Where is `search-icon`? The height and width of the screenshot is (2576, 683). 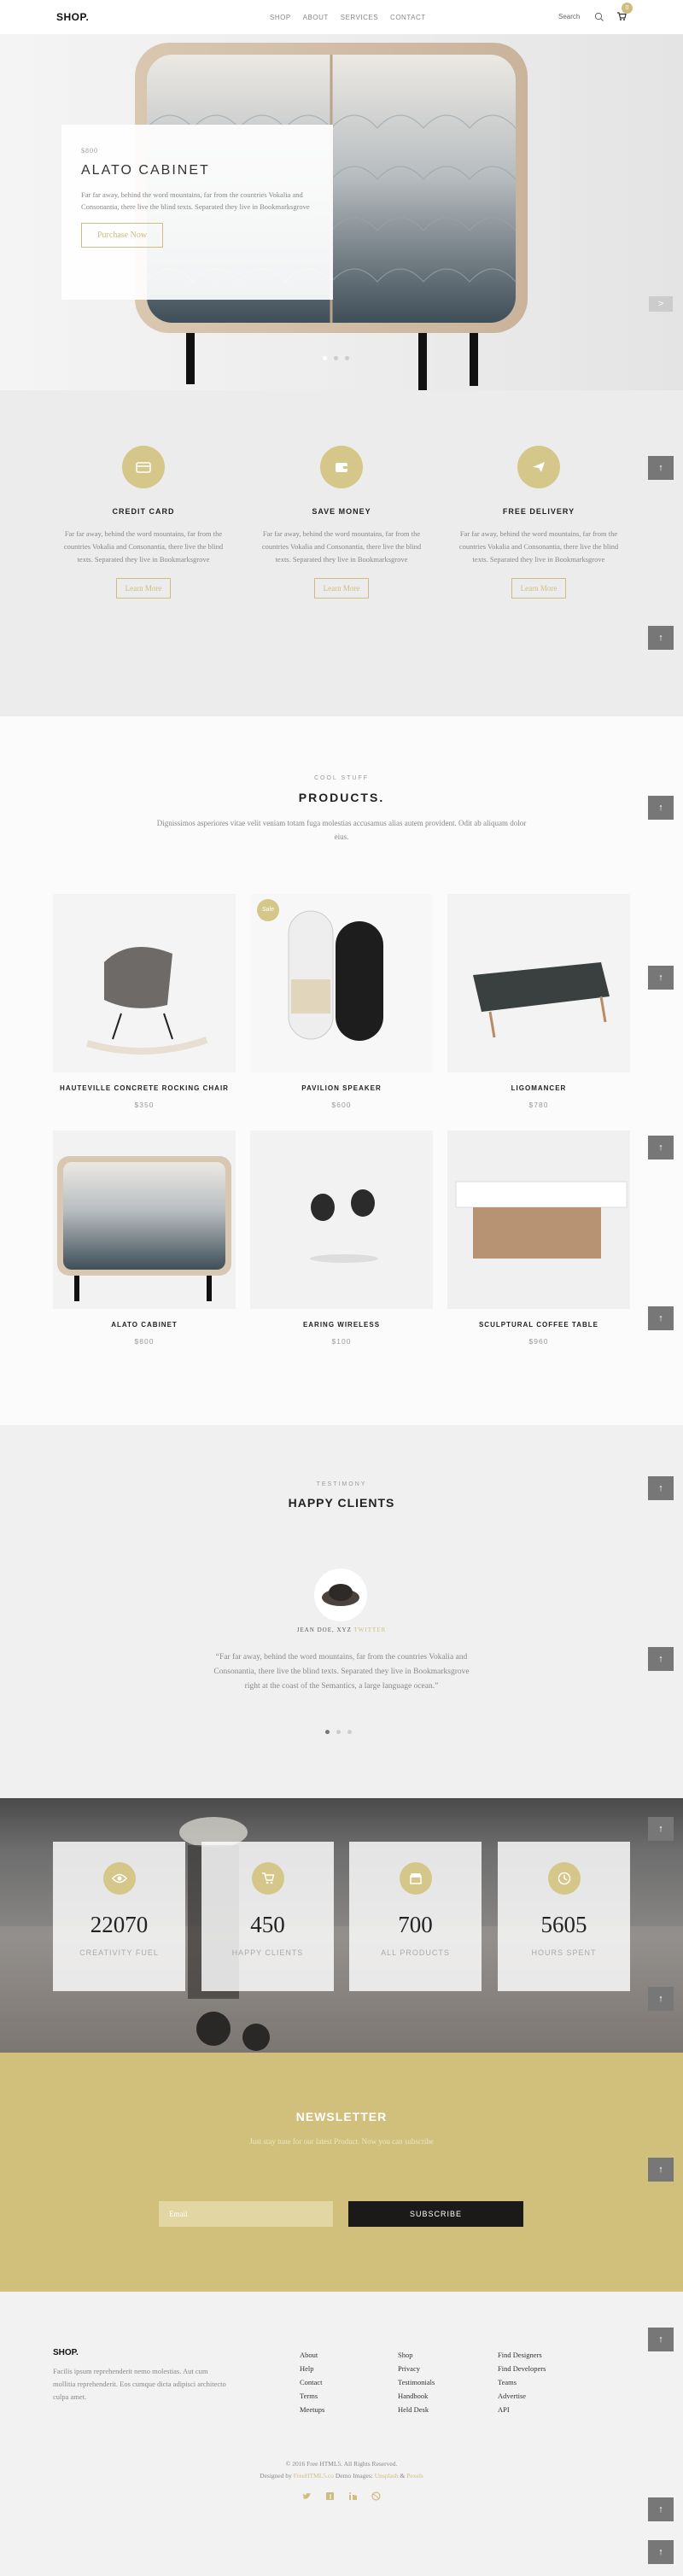
search-icon is located at coordinates (599, 17).